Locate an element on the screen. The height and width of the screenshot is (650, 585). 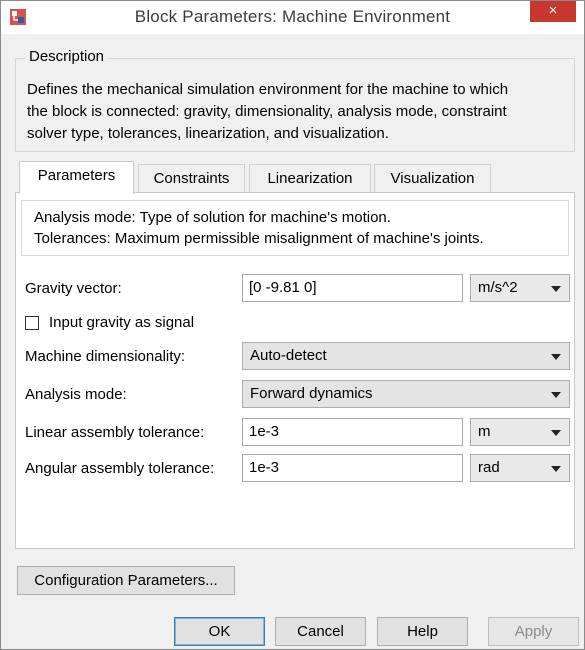
title-bar: Block Parameters: Machine Environment × is located at coordinates (292, 17).